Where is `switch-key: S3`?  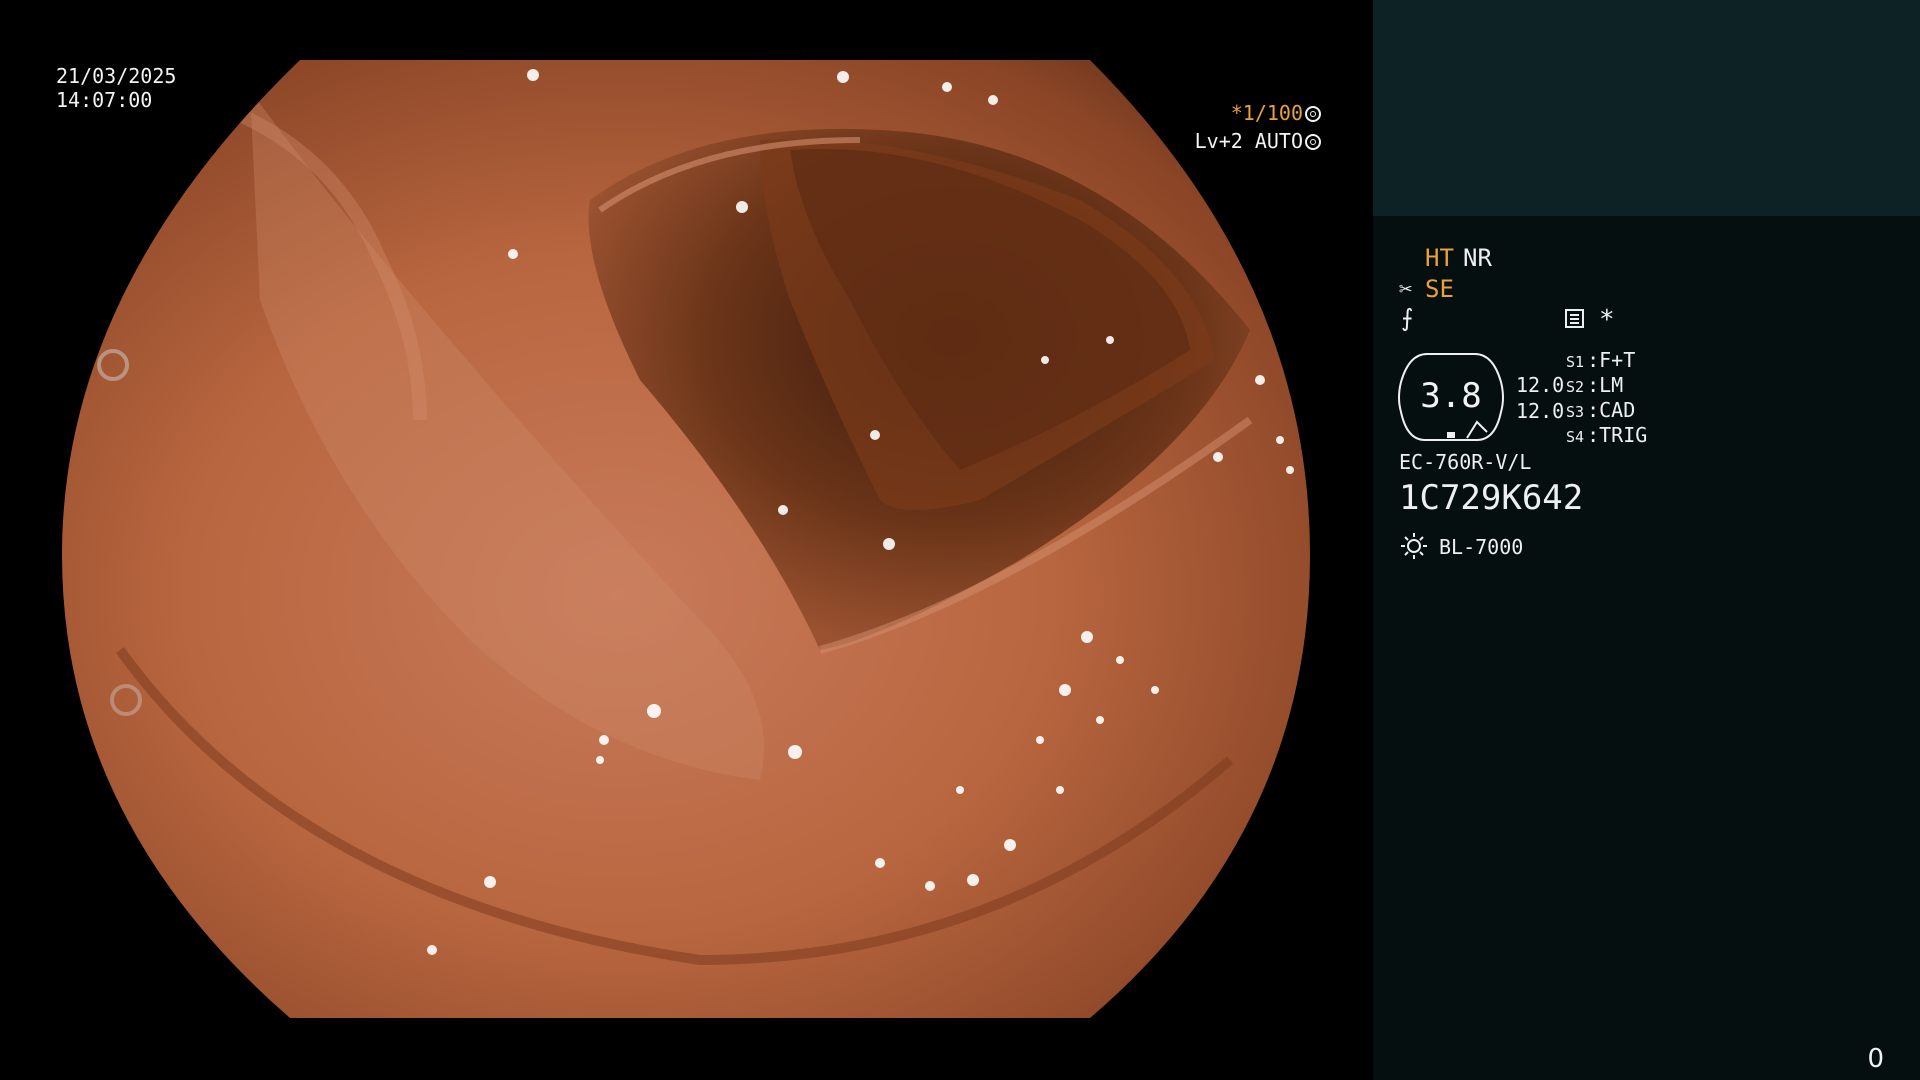 switch-key: S3 is located at coordinates (1575, 412).